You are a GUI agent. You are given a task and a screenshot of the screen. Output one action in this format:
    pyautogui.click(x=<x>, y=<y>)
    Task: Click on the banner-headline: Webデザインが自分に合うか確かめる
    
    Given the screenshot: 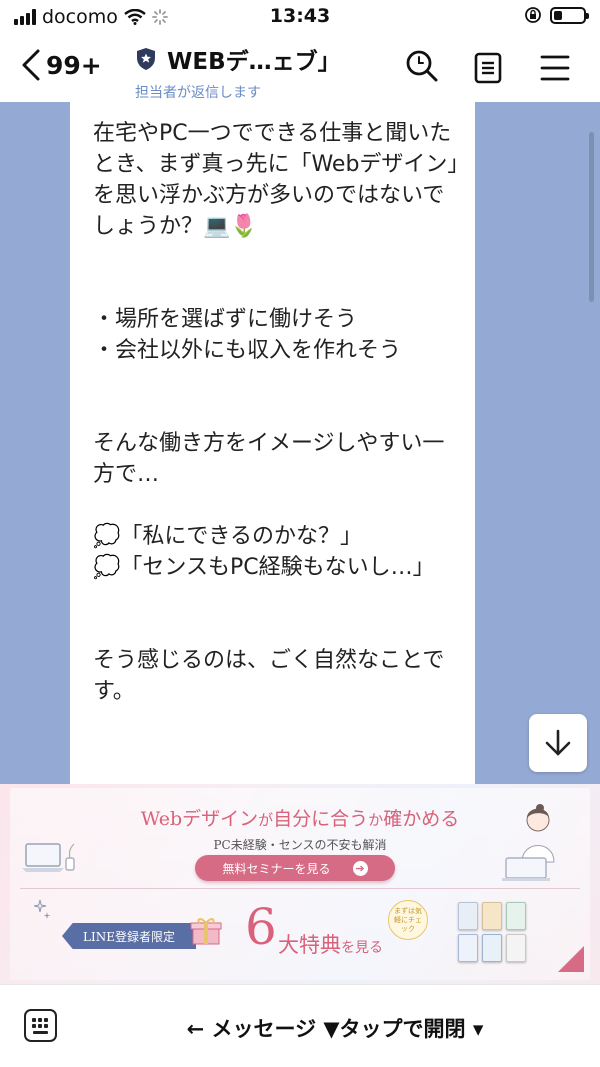 What is the action you would take?
    pyautogui.click(x=300, y=819)
    